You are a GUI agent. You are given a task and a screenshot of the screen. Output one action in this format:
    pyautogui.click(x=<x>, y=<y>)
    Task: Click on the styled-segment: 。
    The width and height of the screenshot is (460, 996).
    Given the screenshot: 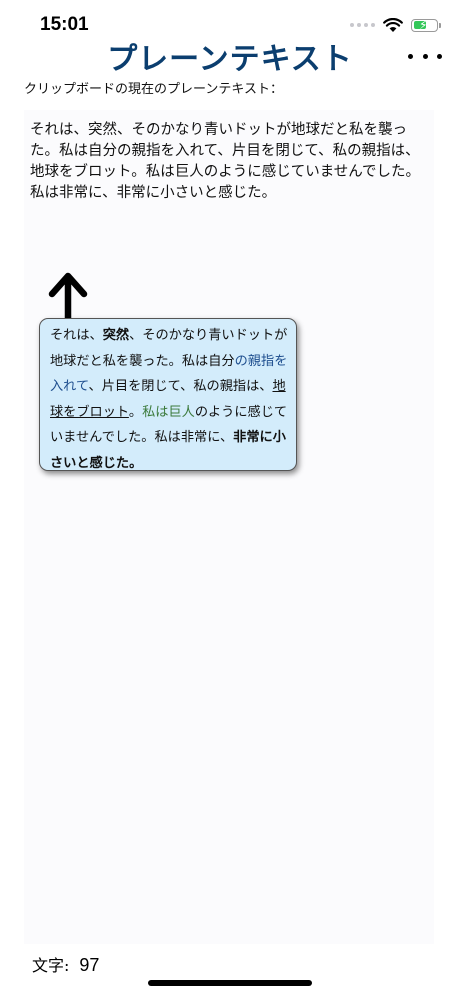 What is the action you would take?
    pyautogui.click(x=135, y=412)
    